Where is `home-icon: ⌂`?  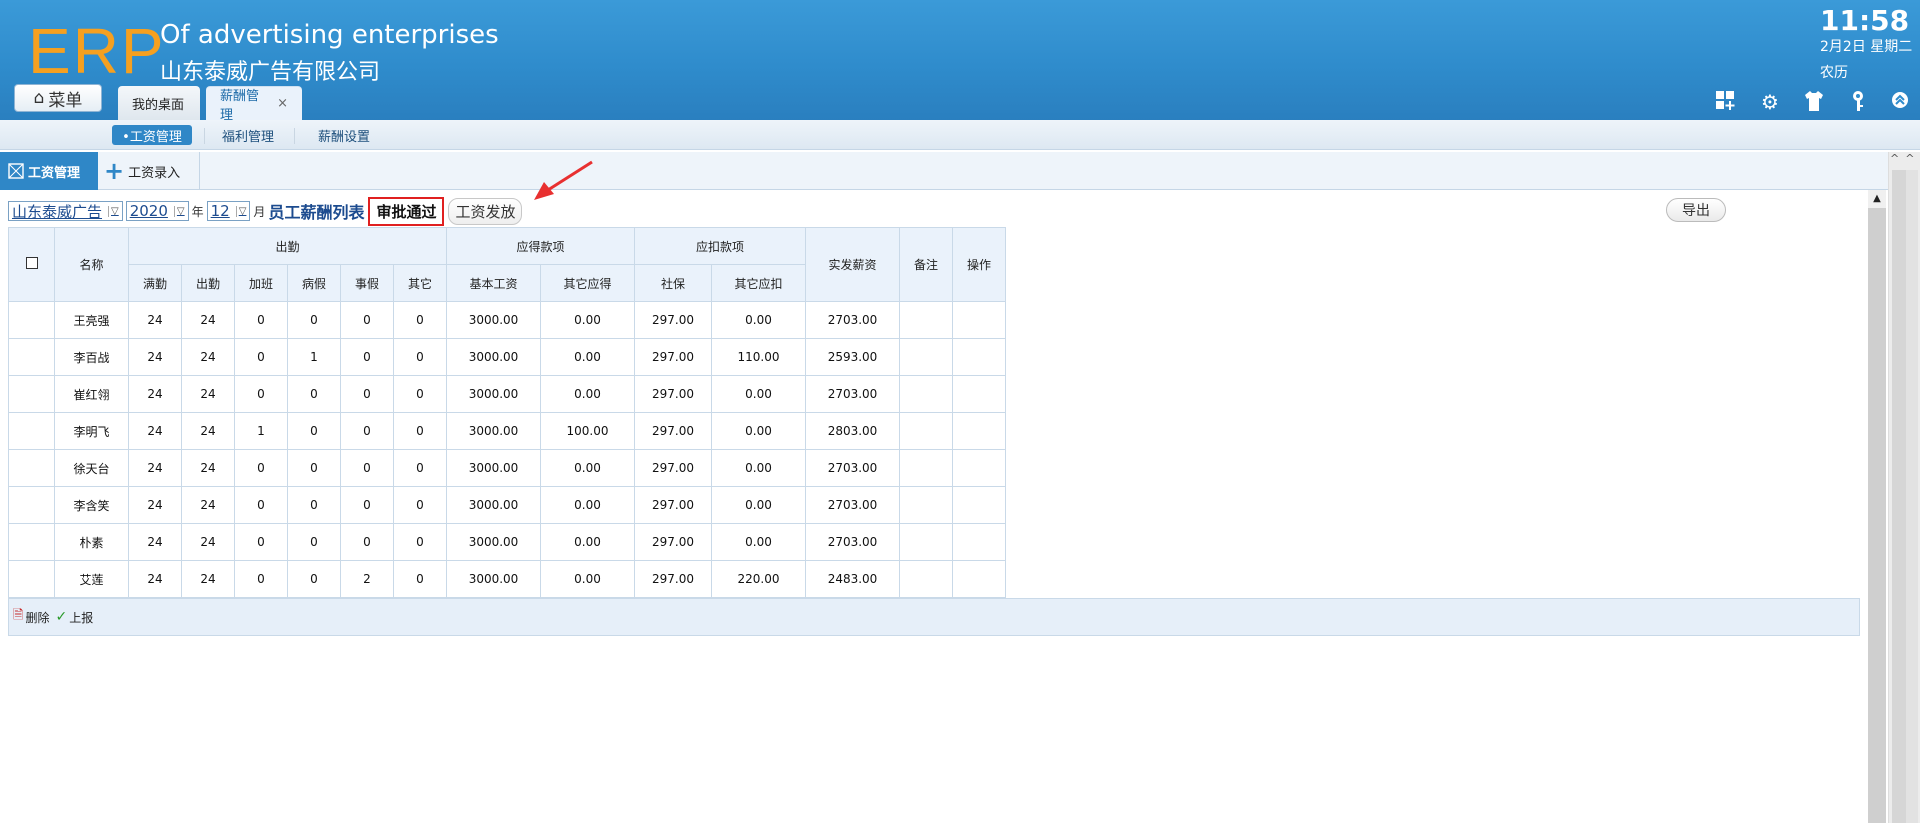 home-icon: ⌂ is located at coordinates (39, 98).